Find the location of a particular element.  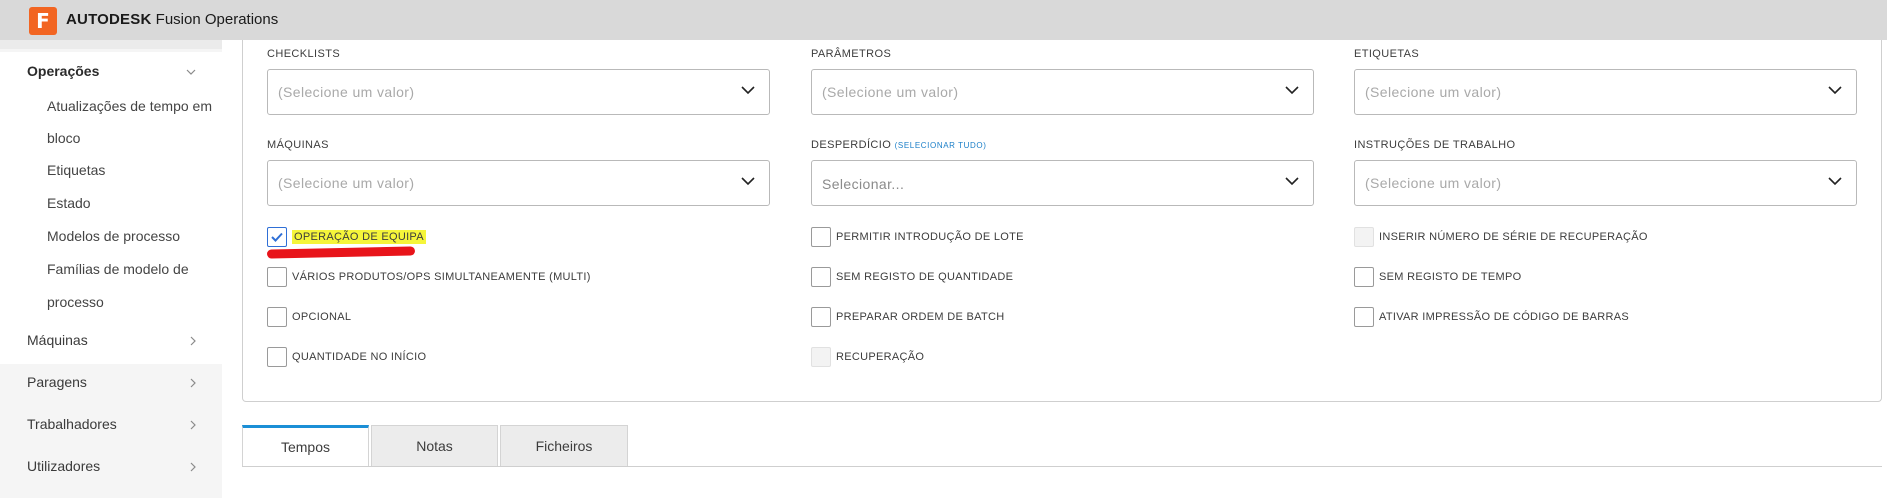

fusion-logo-icon: F is located at coordinates (43, 21).